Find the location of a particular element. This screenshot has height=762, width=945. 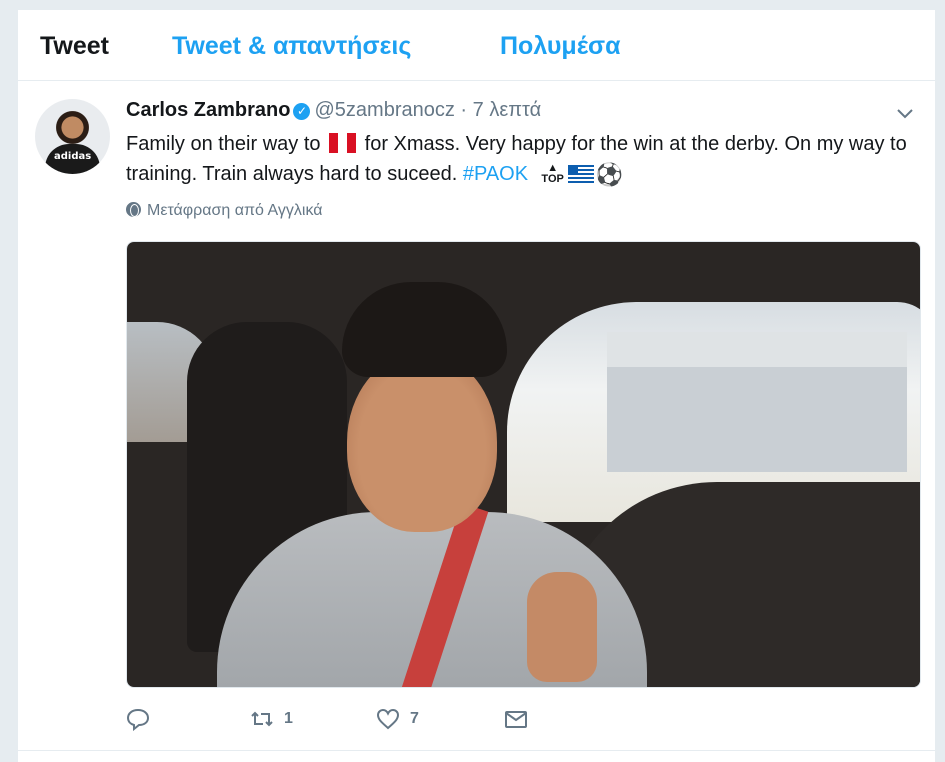

photo-building is located at coordinates (757, 402).